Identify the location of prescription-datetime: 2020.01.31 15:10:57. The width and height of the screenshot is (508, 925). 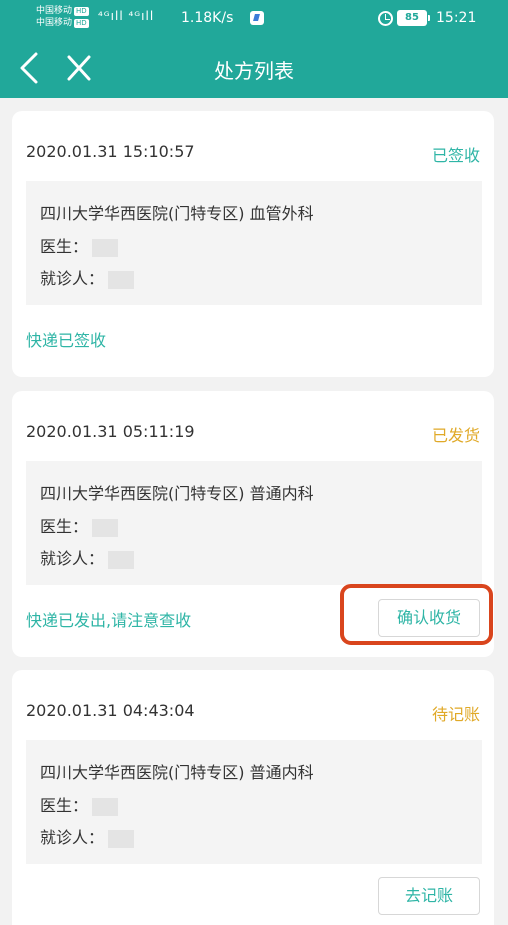
(110, 151).